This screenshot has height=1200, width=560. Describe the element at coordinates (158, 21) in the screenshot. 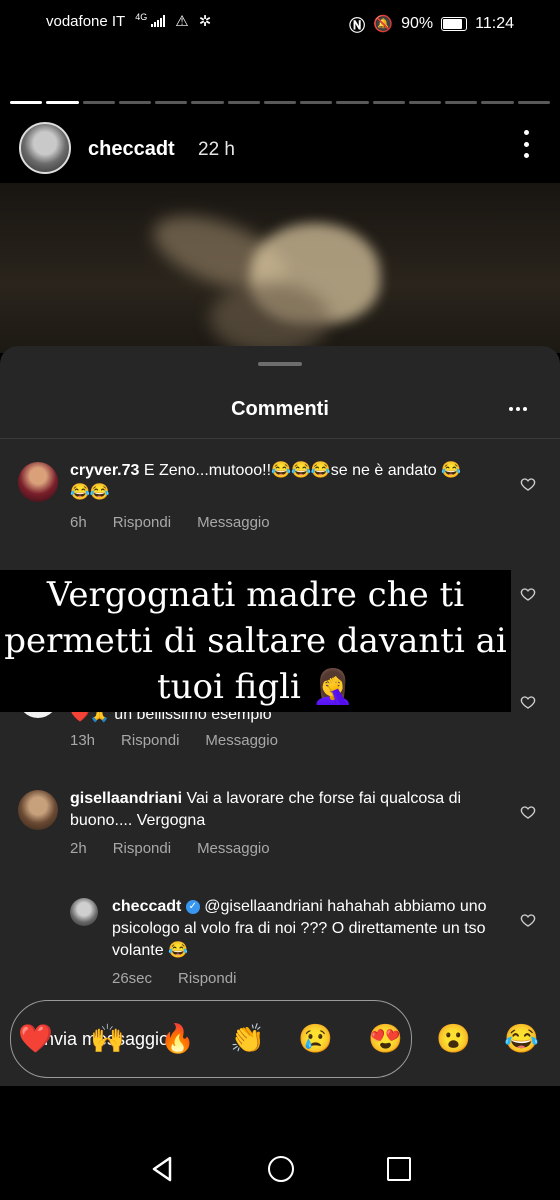

I see `signal-icon` at that location.